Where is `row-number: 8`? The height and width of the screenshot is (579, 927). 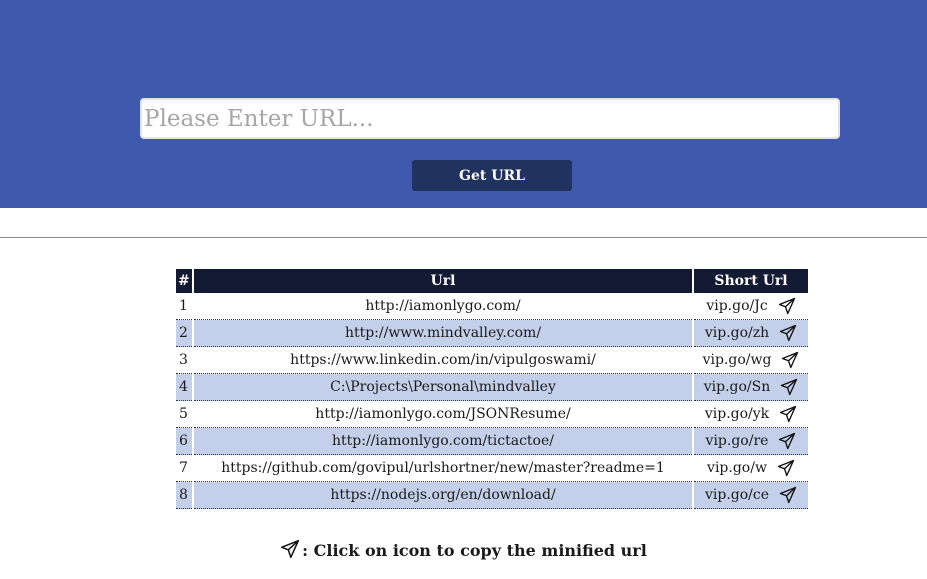 row-number: 8 is located at coordinates (184, 495).